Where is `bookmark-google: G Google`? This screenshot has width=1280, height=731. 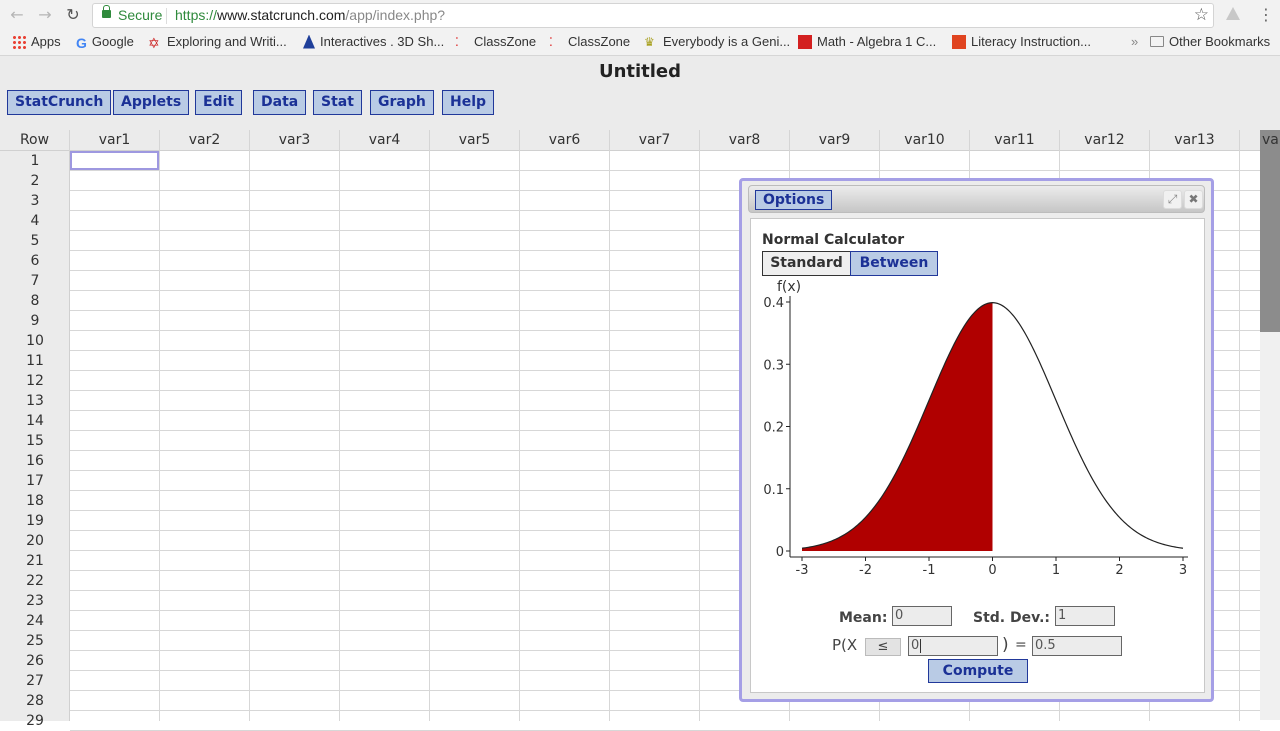
bookmark-google: G Google is located at coordinates (105, 42).